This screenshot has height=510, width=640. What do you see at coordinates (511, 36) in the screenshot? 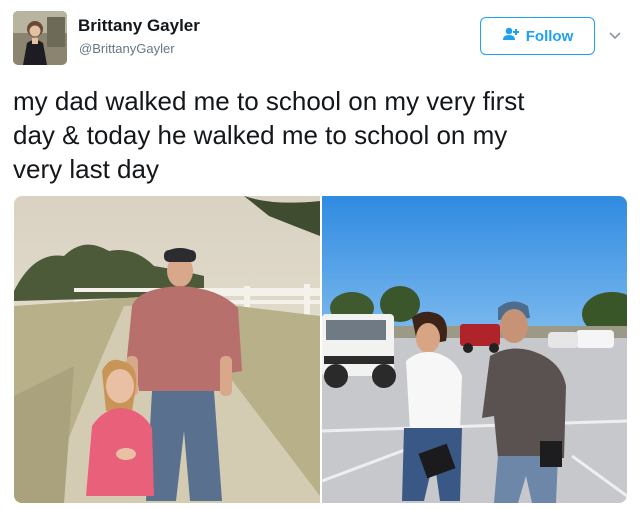
I see `add-user-icon` at bounding box center [511, 36].